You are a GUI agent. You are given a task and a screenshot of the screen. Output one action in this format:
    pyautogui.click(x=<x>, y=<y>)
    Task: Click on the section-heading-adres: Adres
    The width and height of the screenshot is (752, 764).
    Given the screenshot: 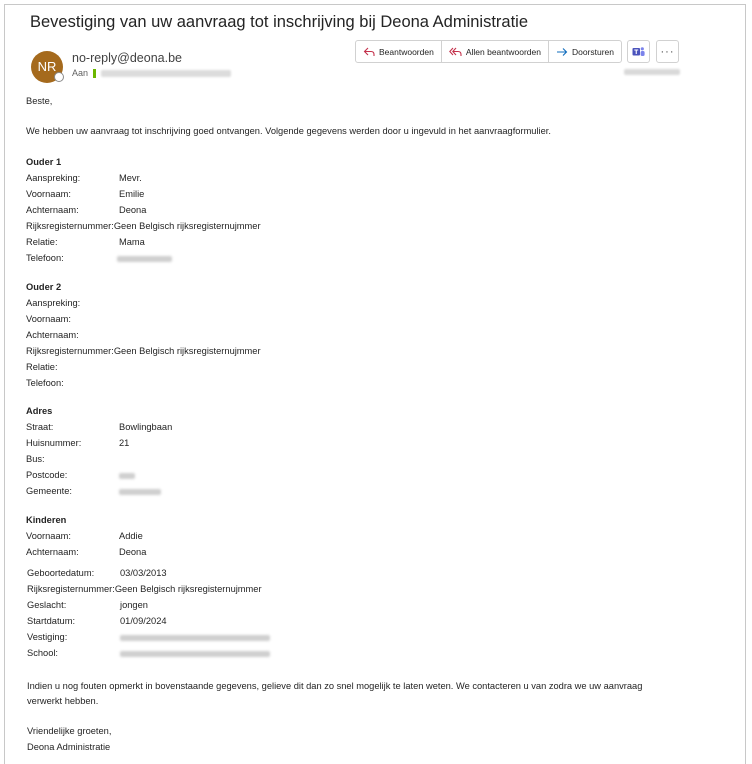 What is the action you would take?
    pyautogui.click(x=39, y=411)
    